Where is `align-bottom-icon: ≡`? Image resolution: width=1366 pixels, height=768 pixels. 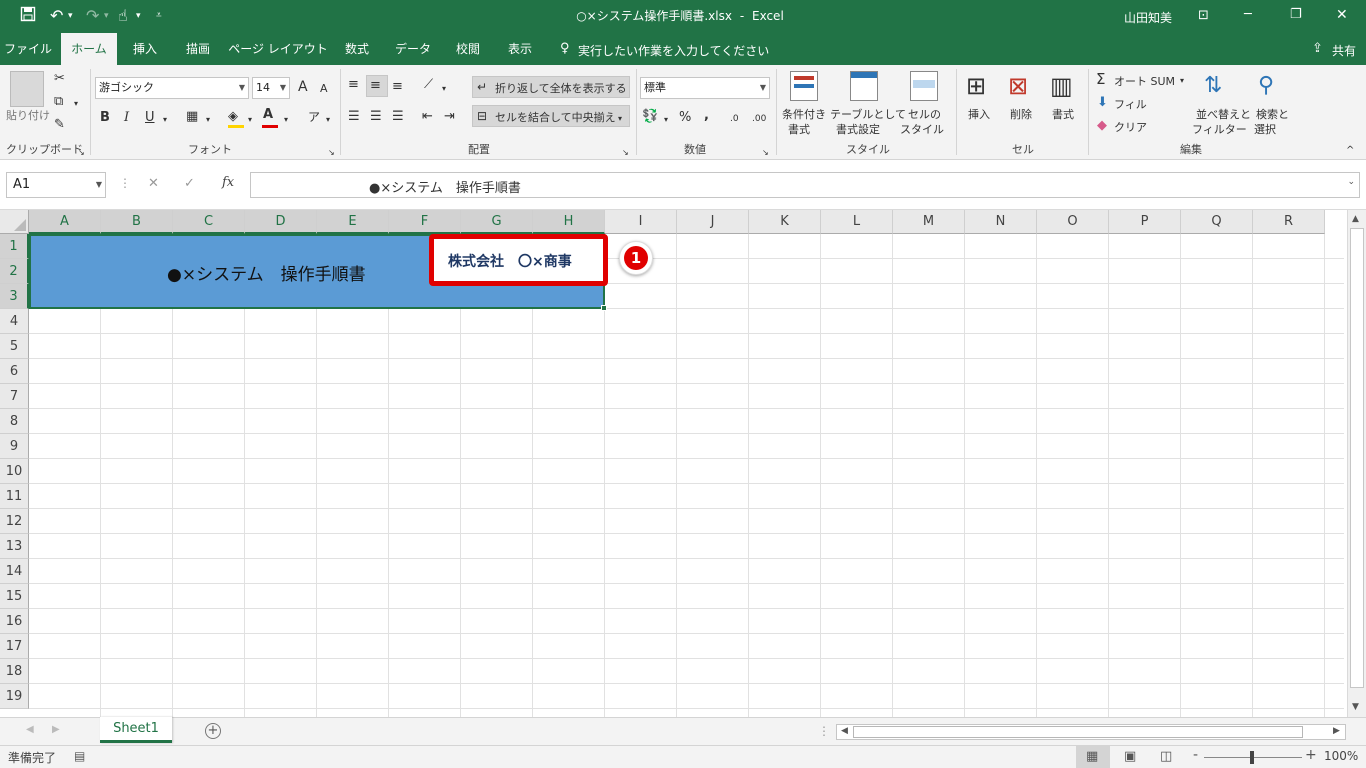 align-bottom-icon: ≡ is located at coordinates (397, 87).